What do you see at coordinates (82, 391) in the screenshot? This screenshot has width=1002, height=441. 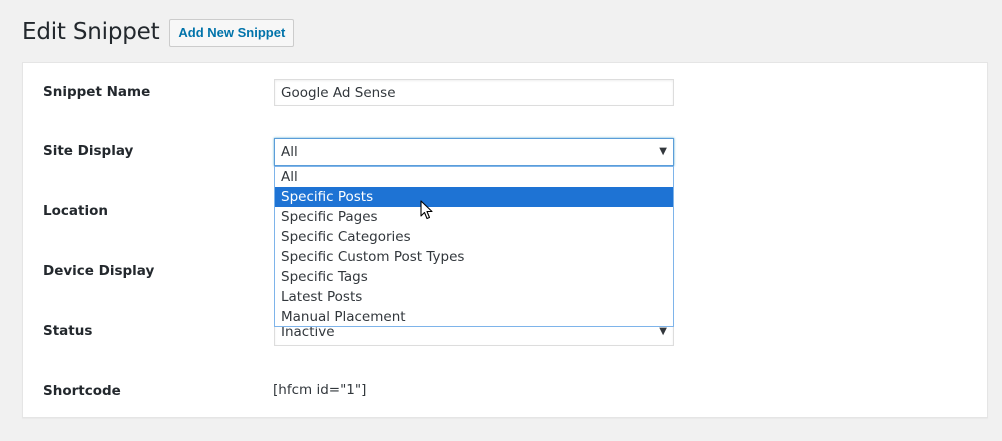 I see `shortcode-label: Shortcode` at bounding box center [82, 391].